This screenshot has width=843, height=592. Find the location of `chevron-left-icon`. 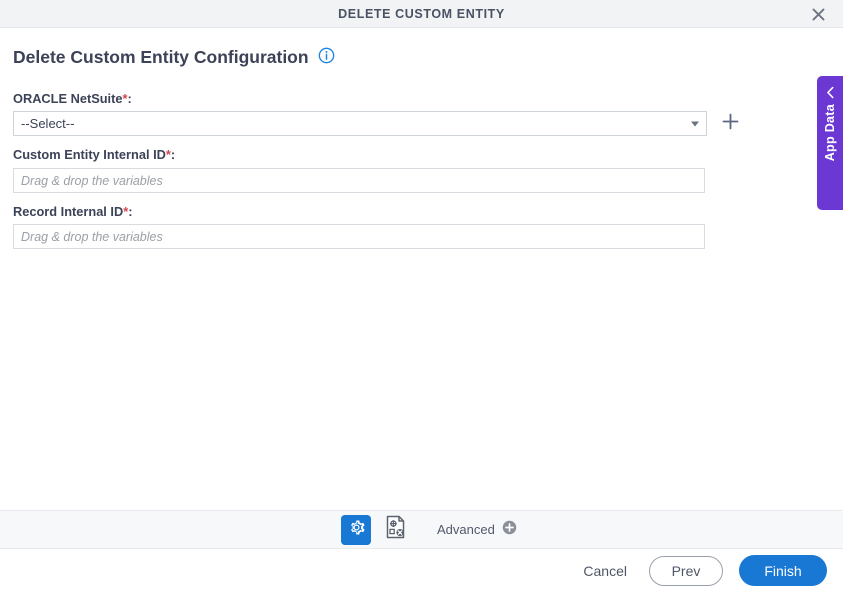

chevron-left-icon is located at coordinates (830, 92).